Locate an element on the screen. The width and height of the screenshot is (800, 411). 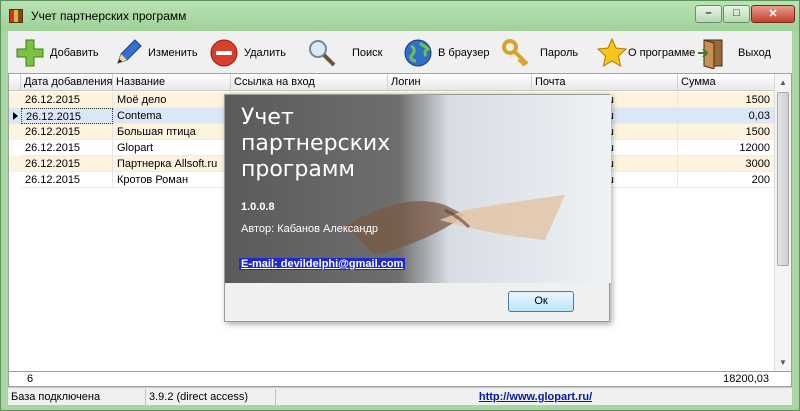
maximize-button: □ is located at coordinates (736, 14).